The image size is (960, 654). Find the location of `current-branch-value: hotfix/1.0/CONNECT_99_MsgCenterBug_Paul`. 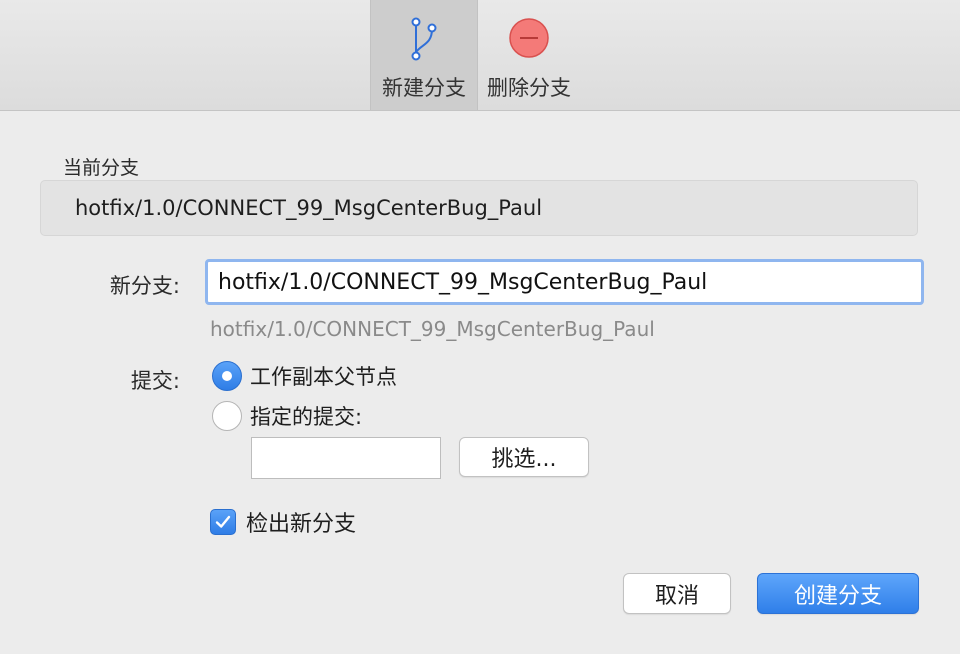

current-branch-value: hotfix/1.0/CONNECT_99_MsgCenterBug_Paul is located at coordinates (309, 208).